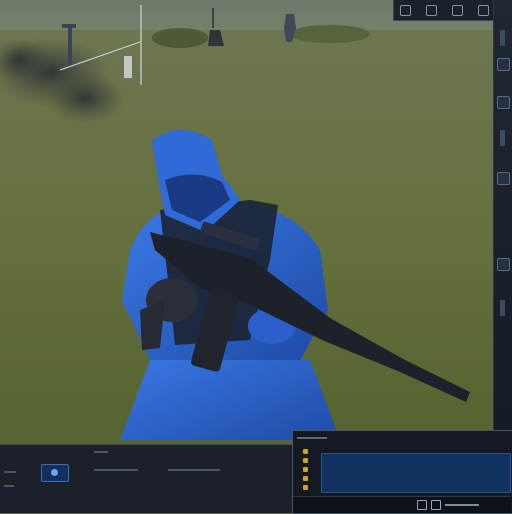  I want to click on inventory-action-bar, so click(402, 504).